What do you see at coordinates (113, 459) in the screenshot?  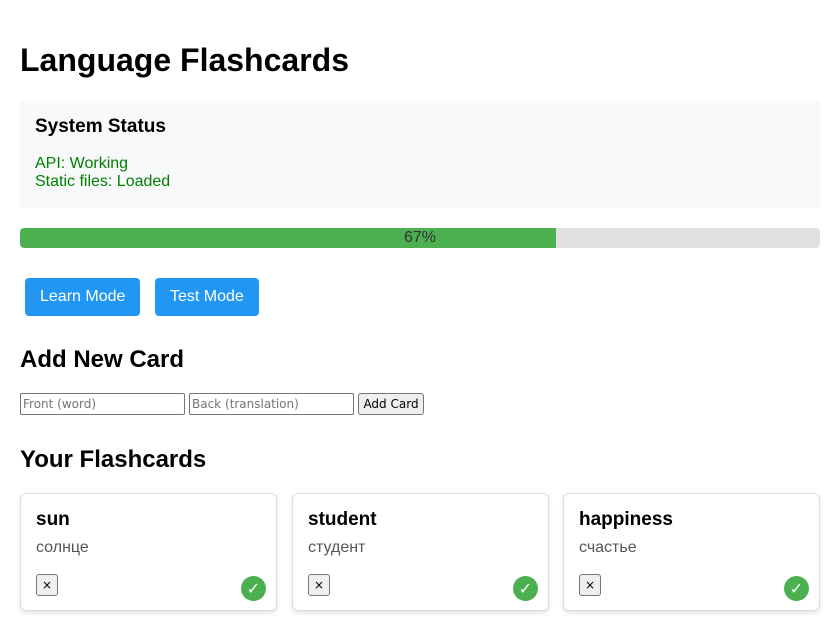 I see `flashcards-heading: Your Flashcards` at bounding box center [113, 459].